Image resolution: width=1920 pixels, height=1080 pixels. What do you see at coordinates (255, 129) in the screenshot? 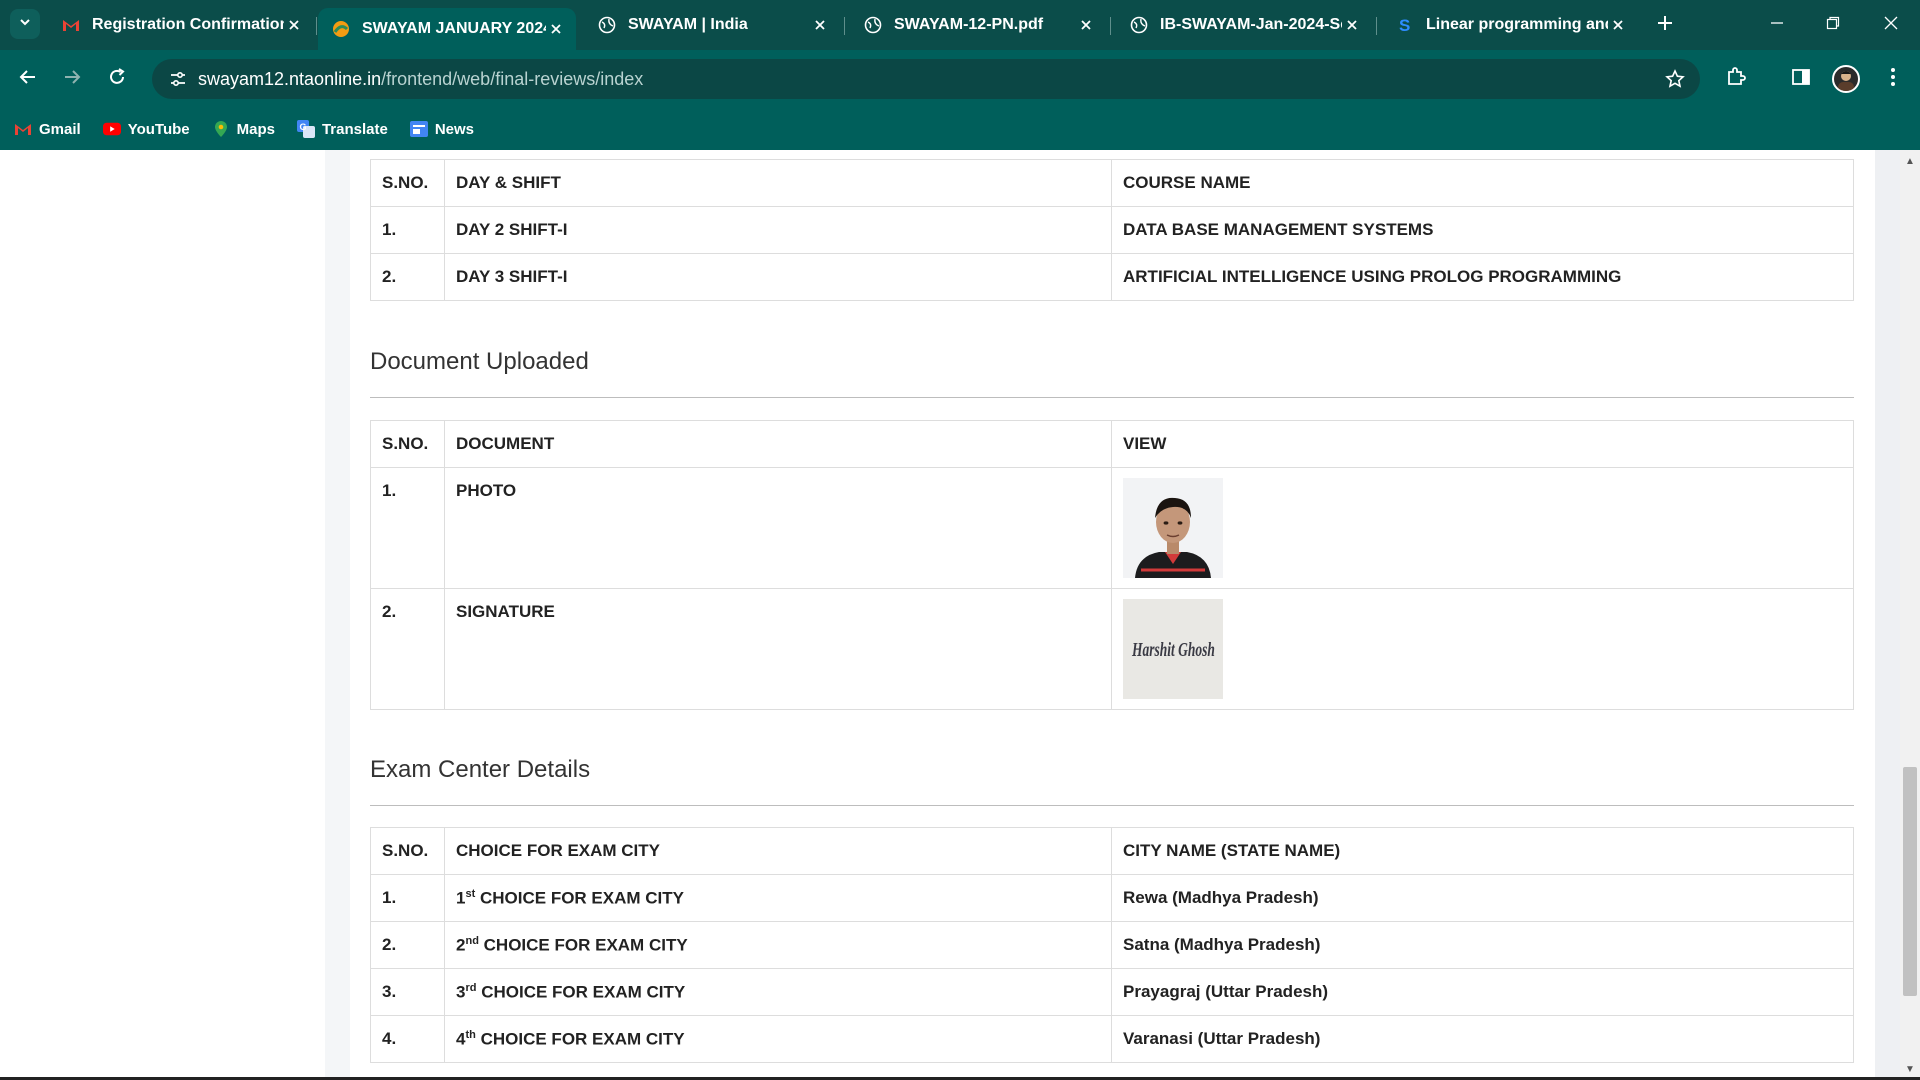
I see `bookmark-label: Maps` at bounding box center [255, 129].